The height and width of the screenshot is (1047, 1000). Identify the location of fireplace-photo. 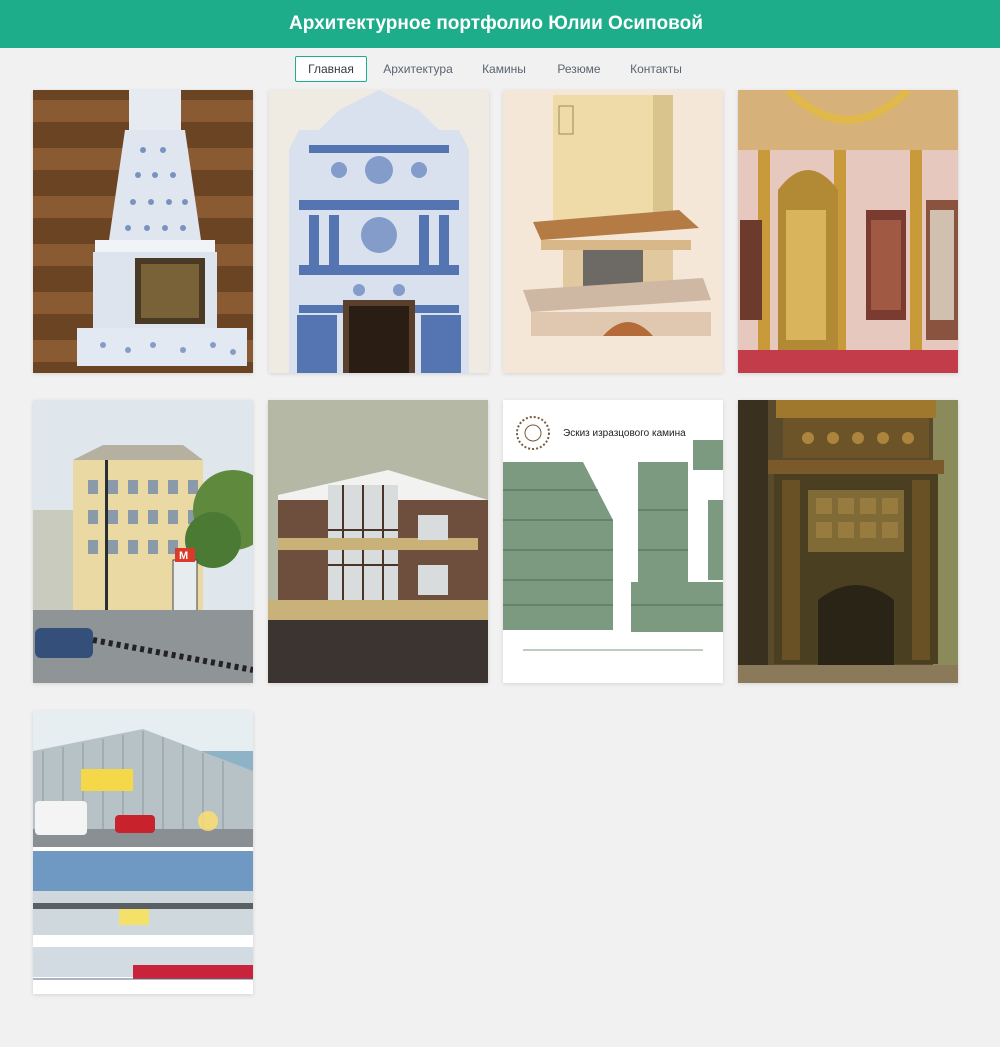
(143, 231).